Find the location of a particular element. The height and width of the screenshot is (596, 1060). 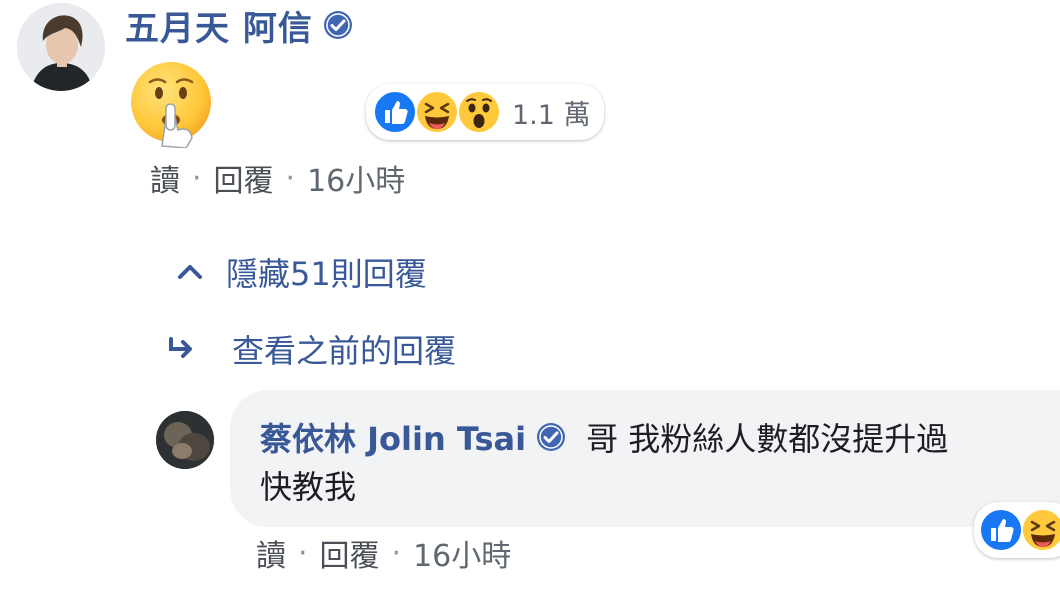

shushing-face-emoji is located at coordinates (171, 105).